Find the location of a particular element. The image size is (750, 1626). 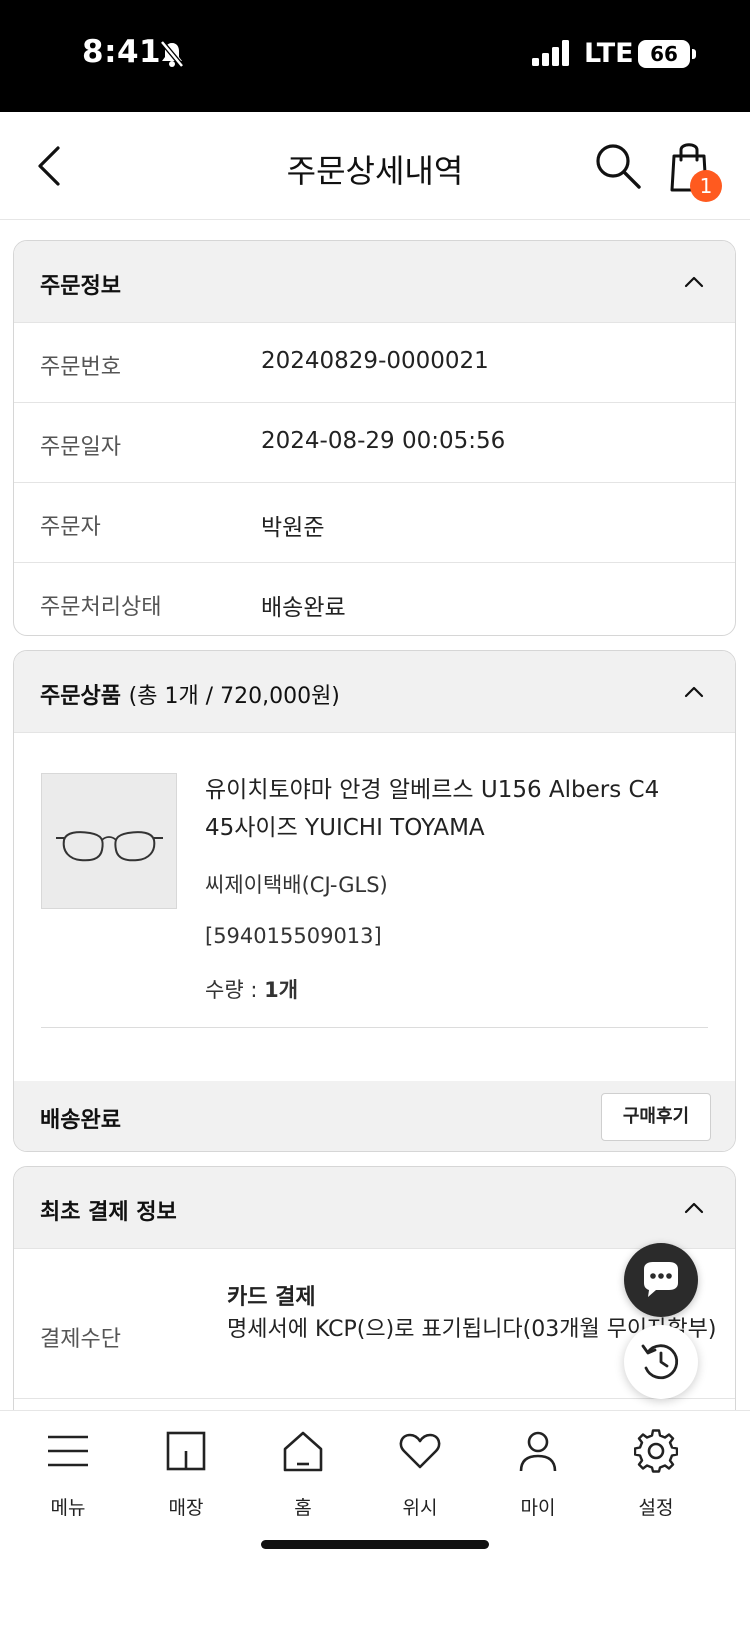

section-title: 주문상품 (총 1개 / 720,000원) is located at coordinates (190, 694).